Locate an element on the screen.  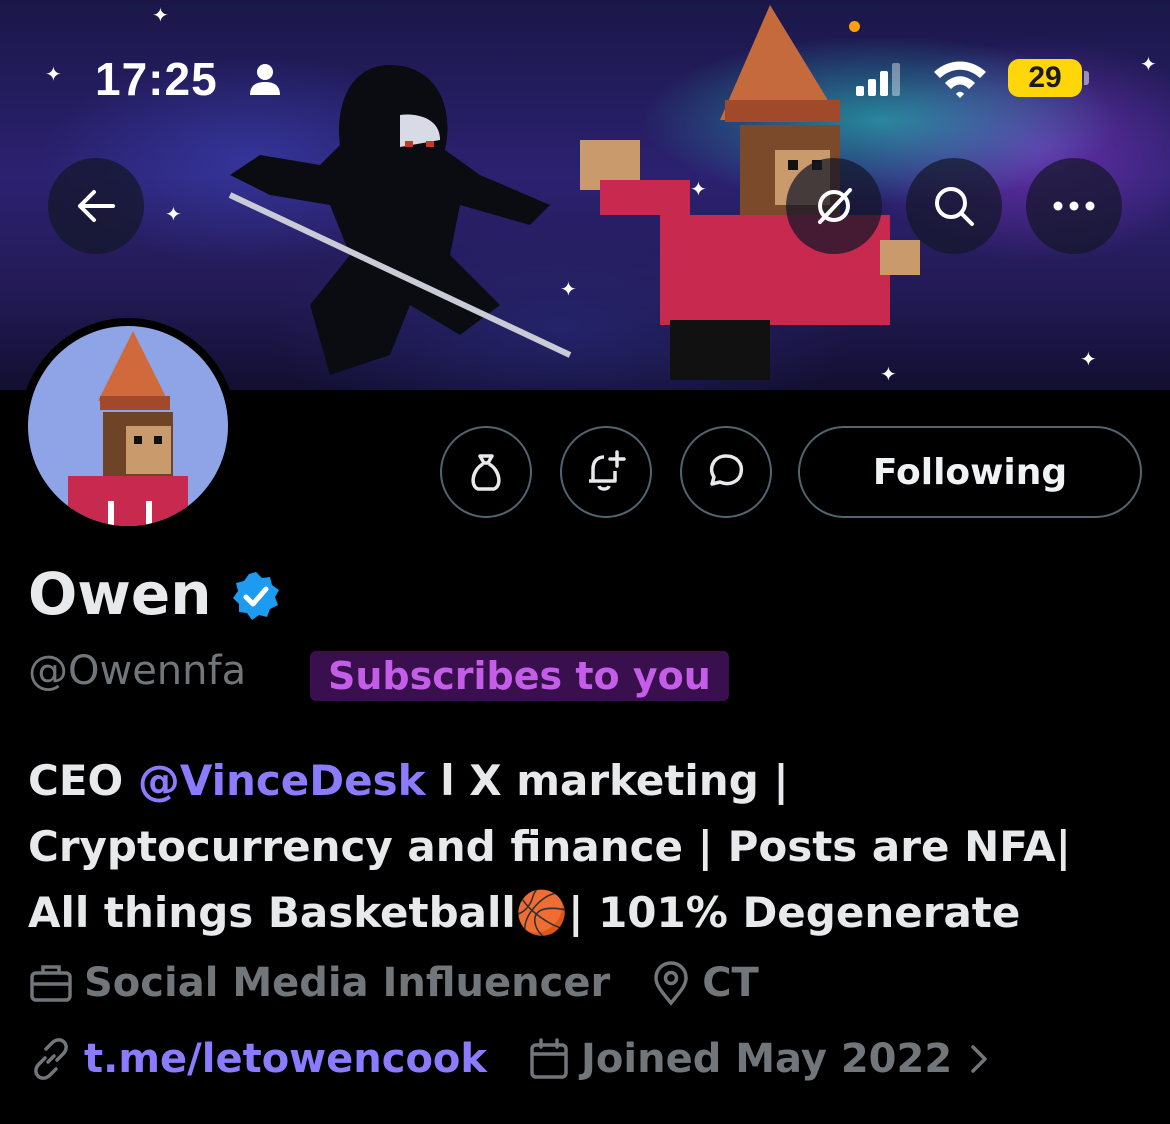
grok-button is located at coordinates (834, 206).